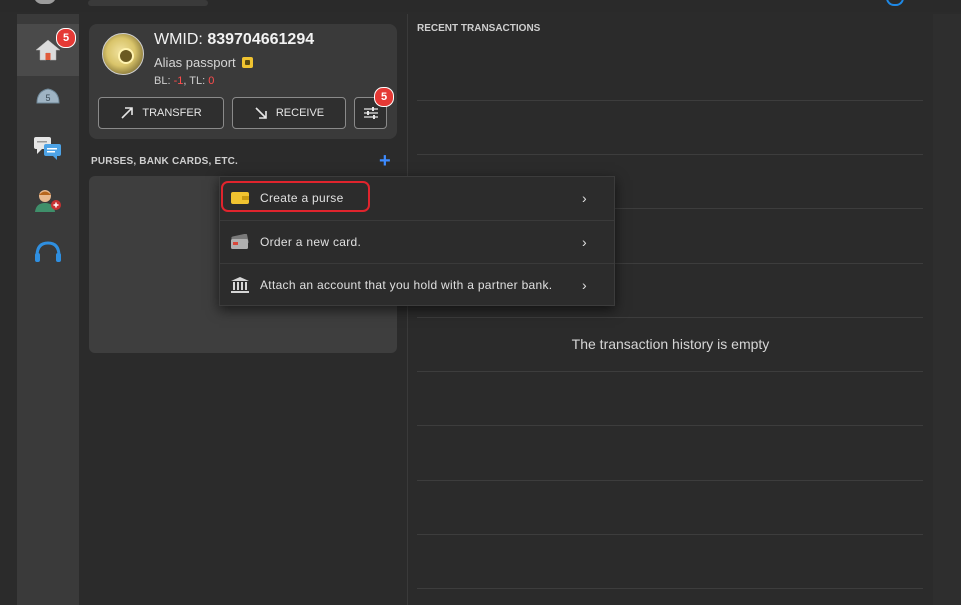 This screenshot has width=961, height=605. Describe the element at coordinates (417, 198) in the screenshot. I see `menu-item-create-purse: Create a purse ›` at that location.